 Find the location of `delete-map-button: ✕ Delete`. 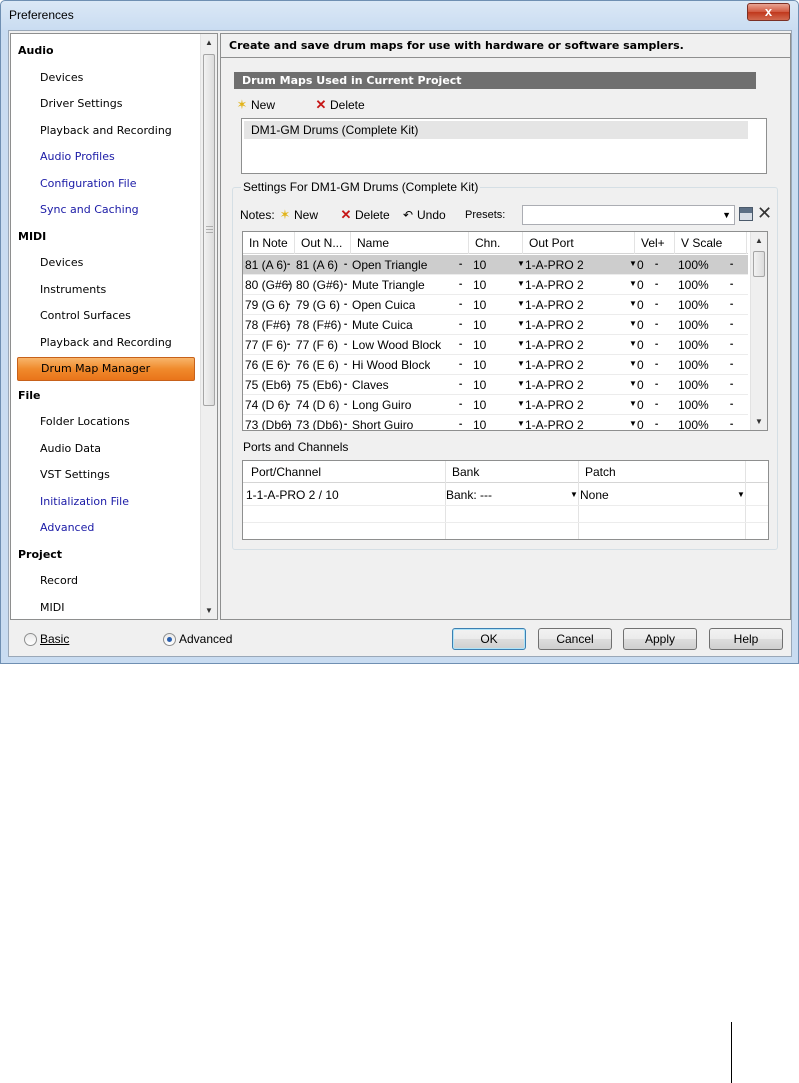

delete-map-button: ✕ Delete is located at coordinates (339, 105).